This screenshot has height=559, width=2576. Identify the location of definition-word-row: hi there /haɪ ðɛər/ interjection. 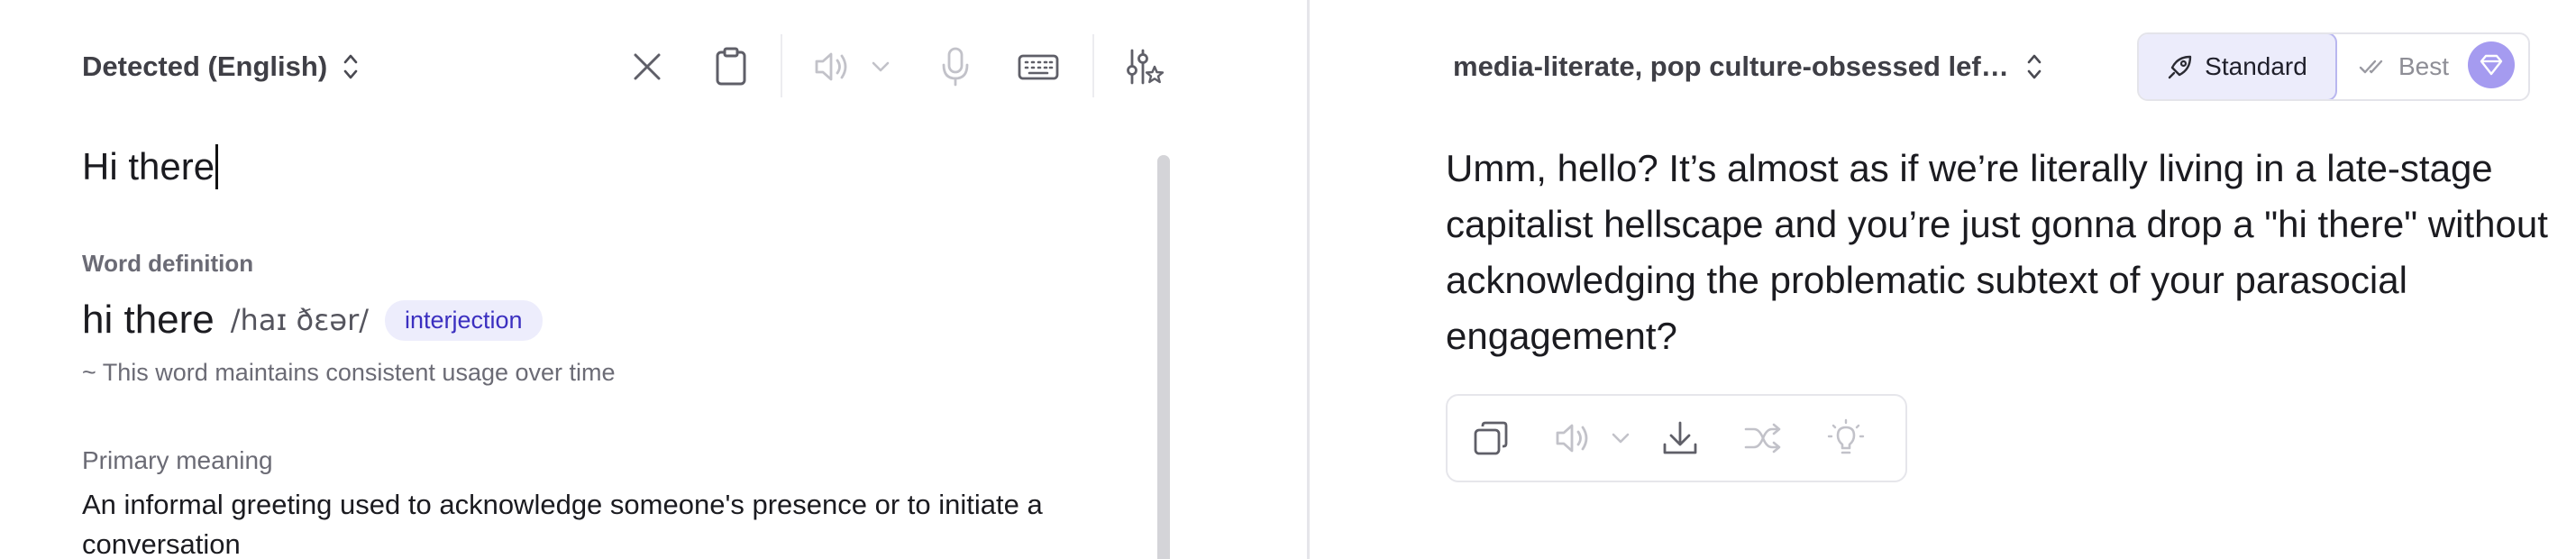
(312, 320).